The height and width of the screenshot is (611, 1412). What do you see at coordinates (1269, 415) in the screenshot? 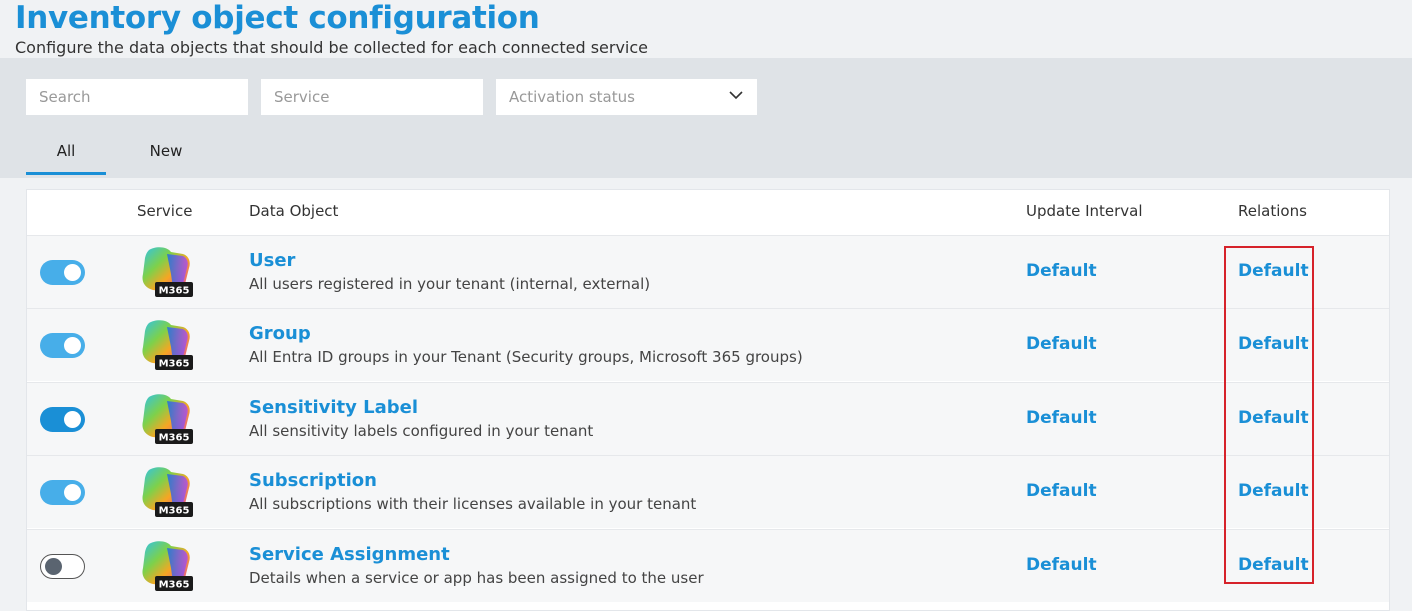
I see `relations-highlight-box` at bounding box center [1269, 415].